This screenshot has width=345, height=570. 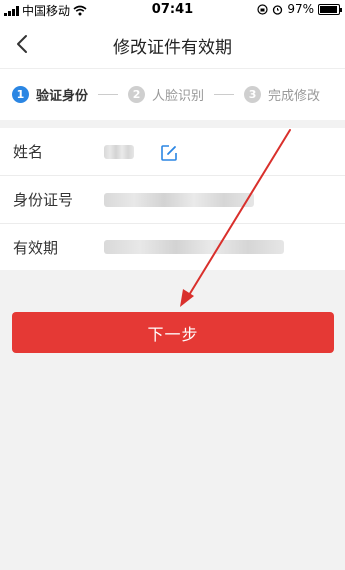 I want to click on step-number: 3, so click(x=253, y=94).